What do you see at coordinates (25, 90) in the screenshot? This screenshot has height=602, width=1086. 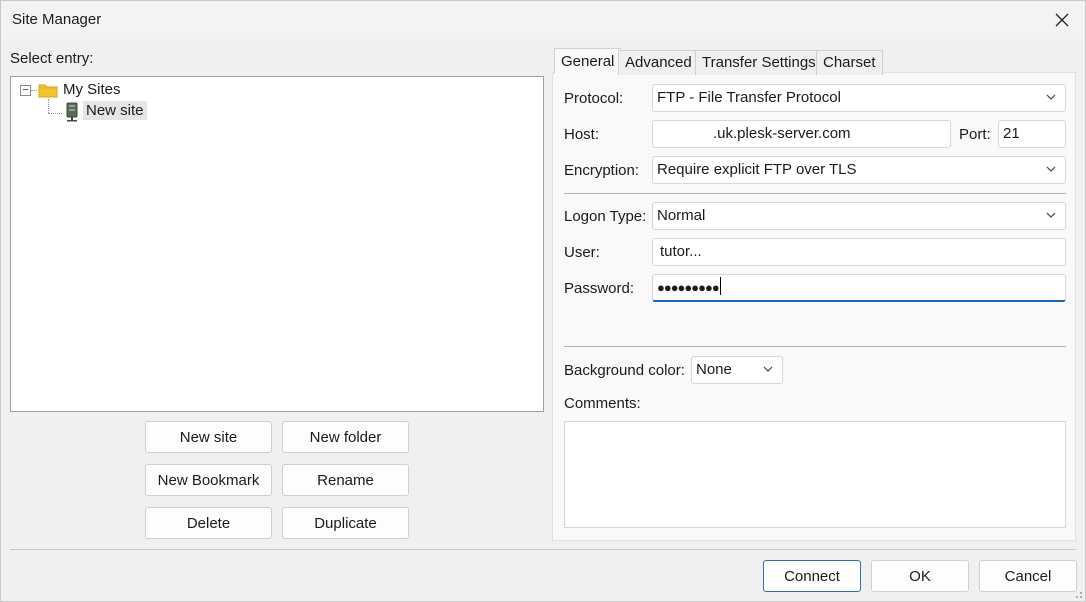 I see `collapse-toggle-icon: −` at bounding box center [25, 90].